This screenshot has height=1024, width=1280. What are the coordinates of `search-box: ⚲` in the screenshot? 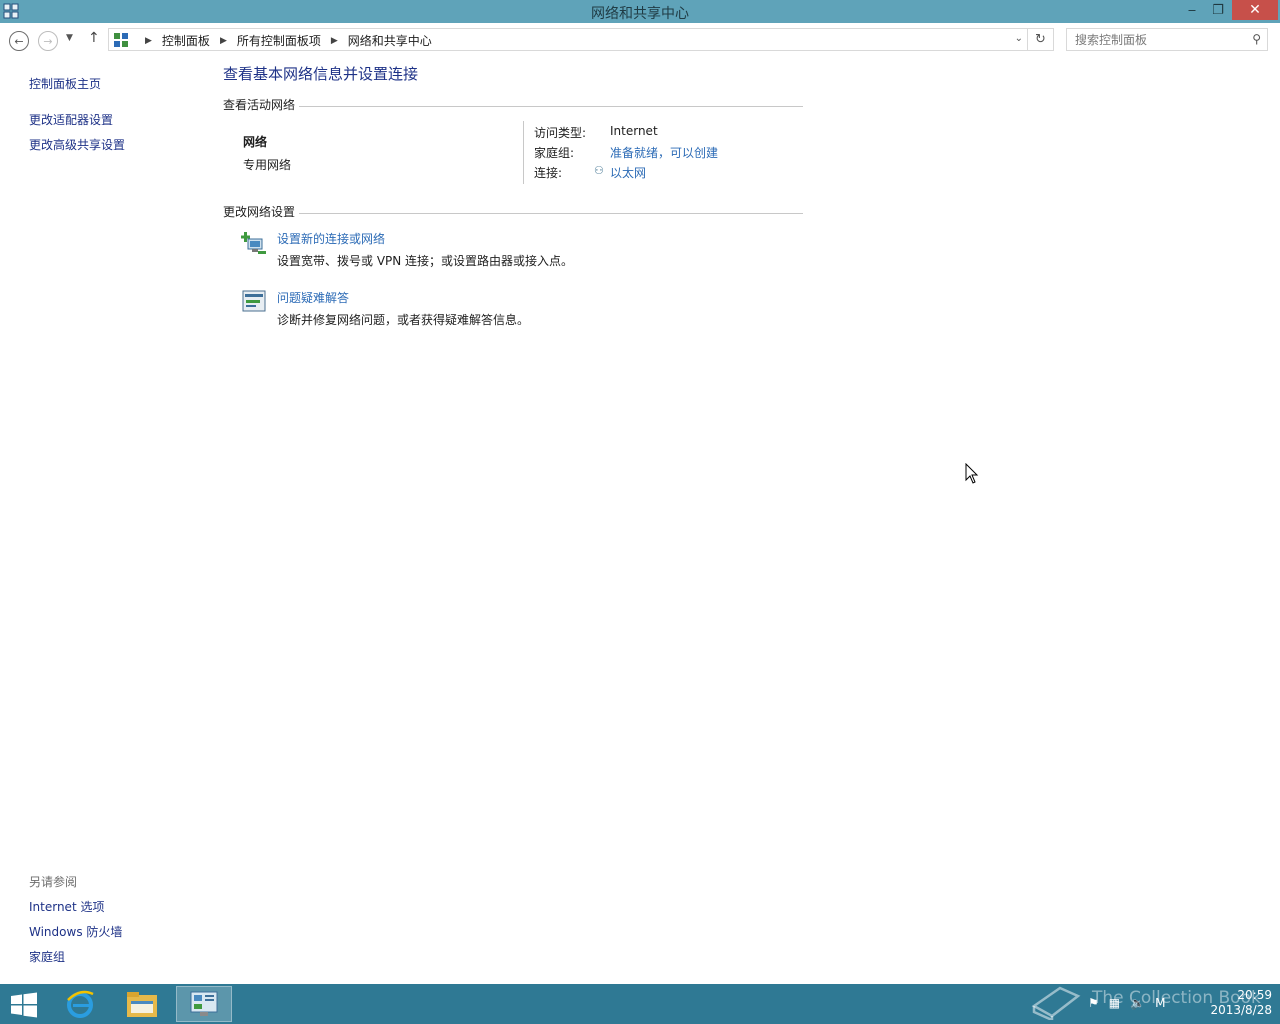 It's located at (1167, 39).